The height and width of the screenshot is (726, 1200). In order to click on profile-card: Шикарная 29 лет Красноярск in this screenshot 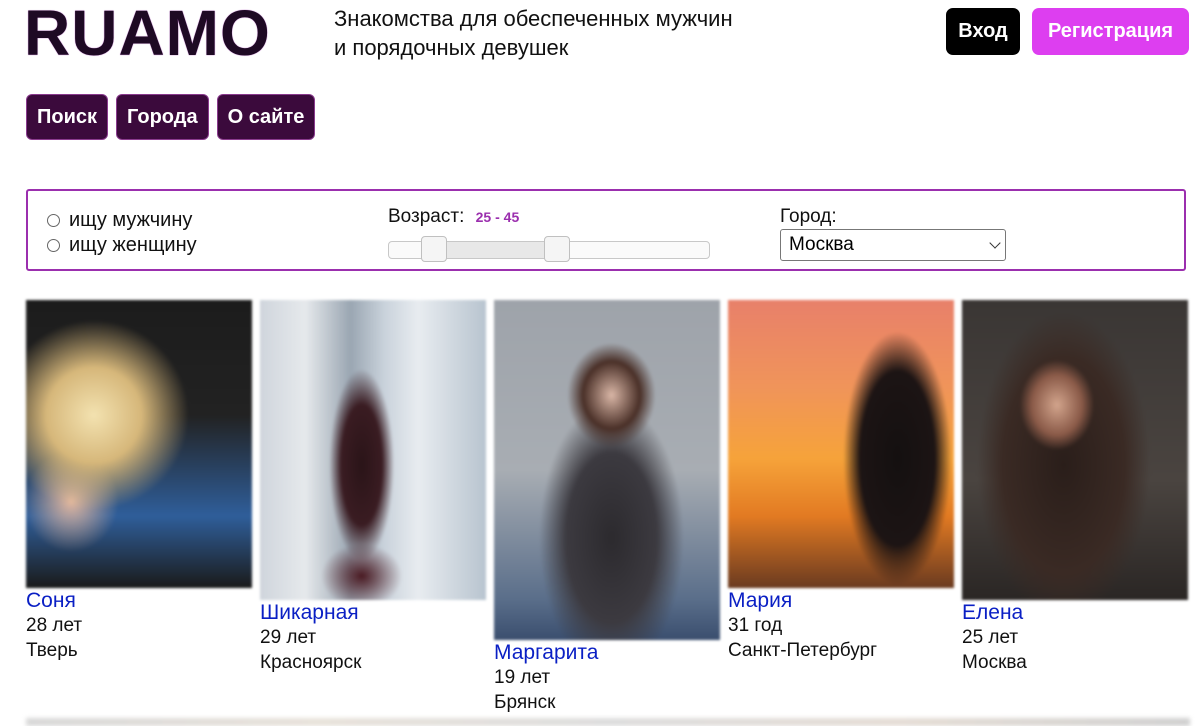, I will do `click(374, 487)`.